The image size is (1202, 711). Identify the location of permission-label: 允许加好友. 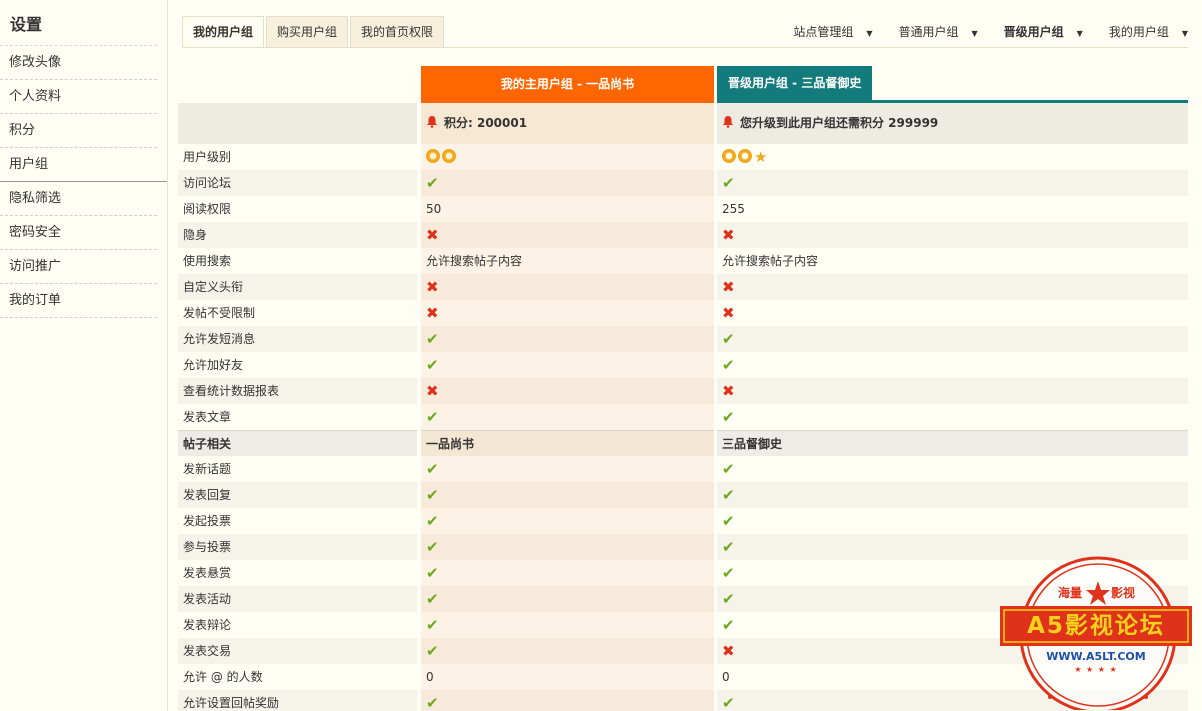
(213, 365).